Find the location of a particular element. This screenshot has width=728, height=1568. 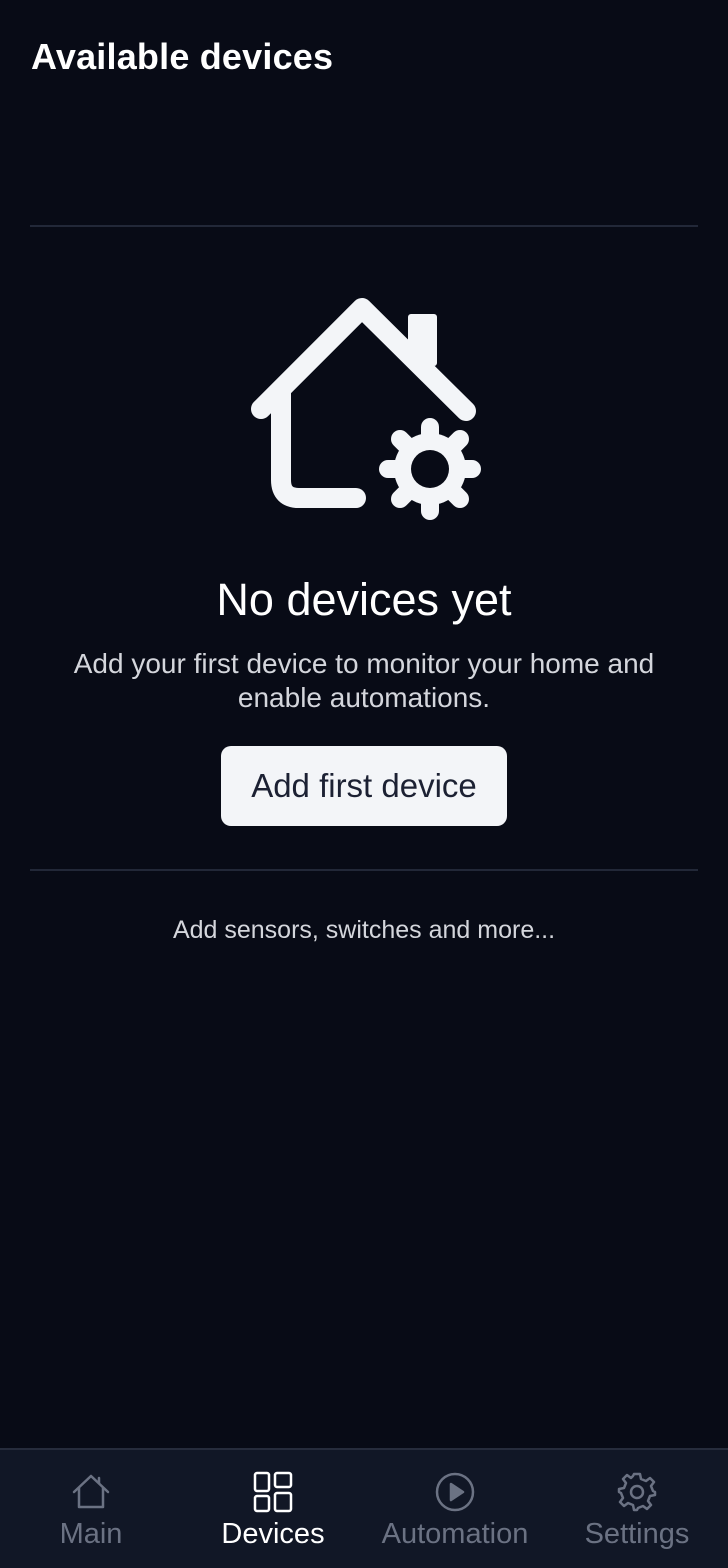

empty-state-title: No devices yet is located at coordinates (364, 599).